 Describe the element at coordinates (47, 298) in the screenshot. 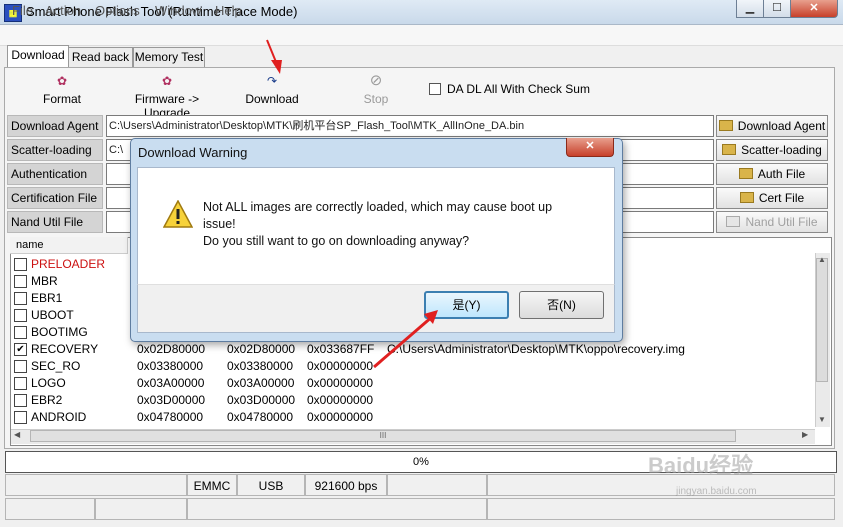

I see `row-name: EBR1` at that location.